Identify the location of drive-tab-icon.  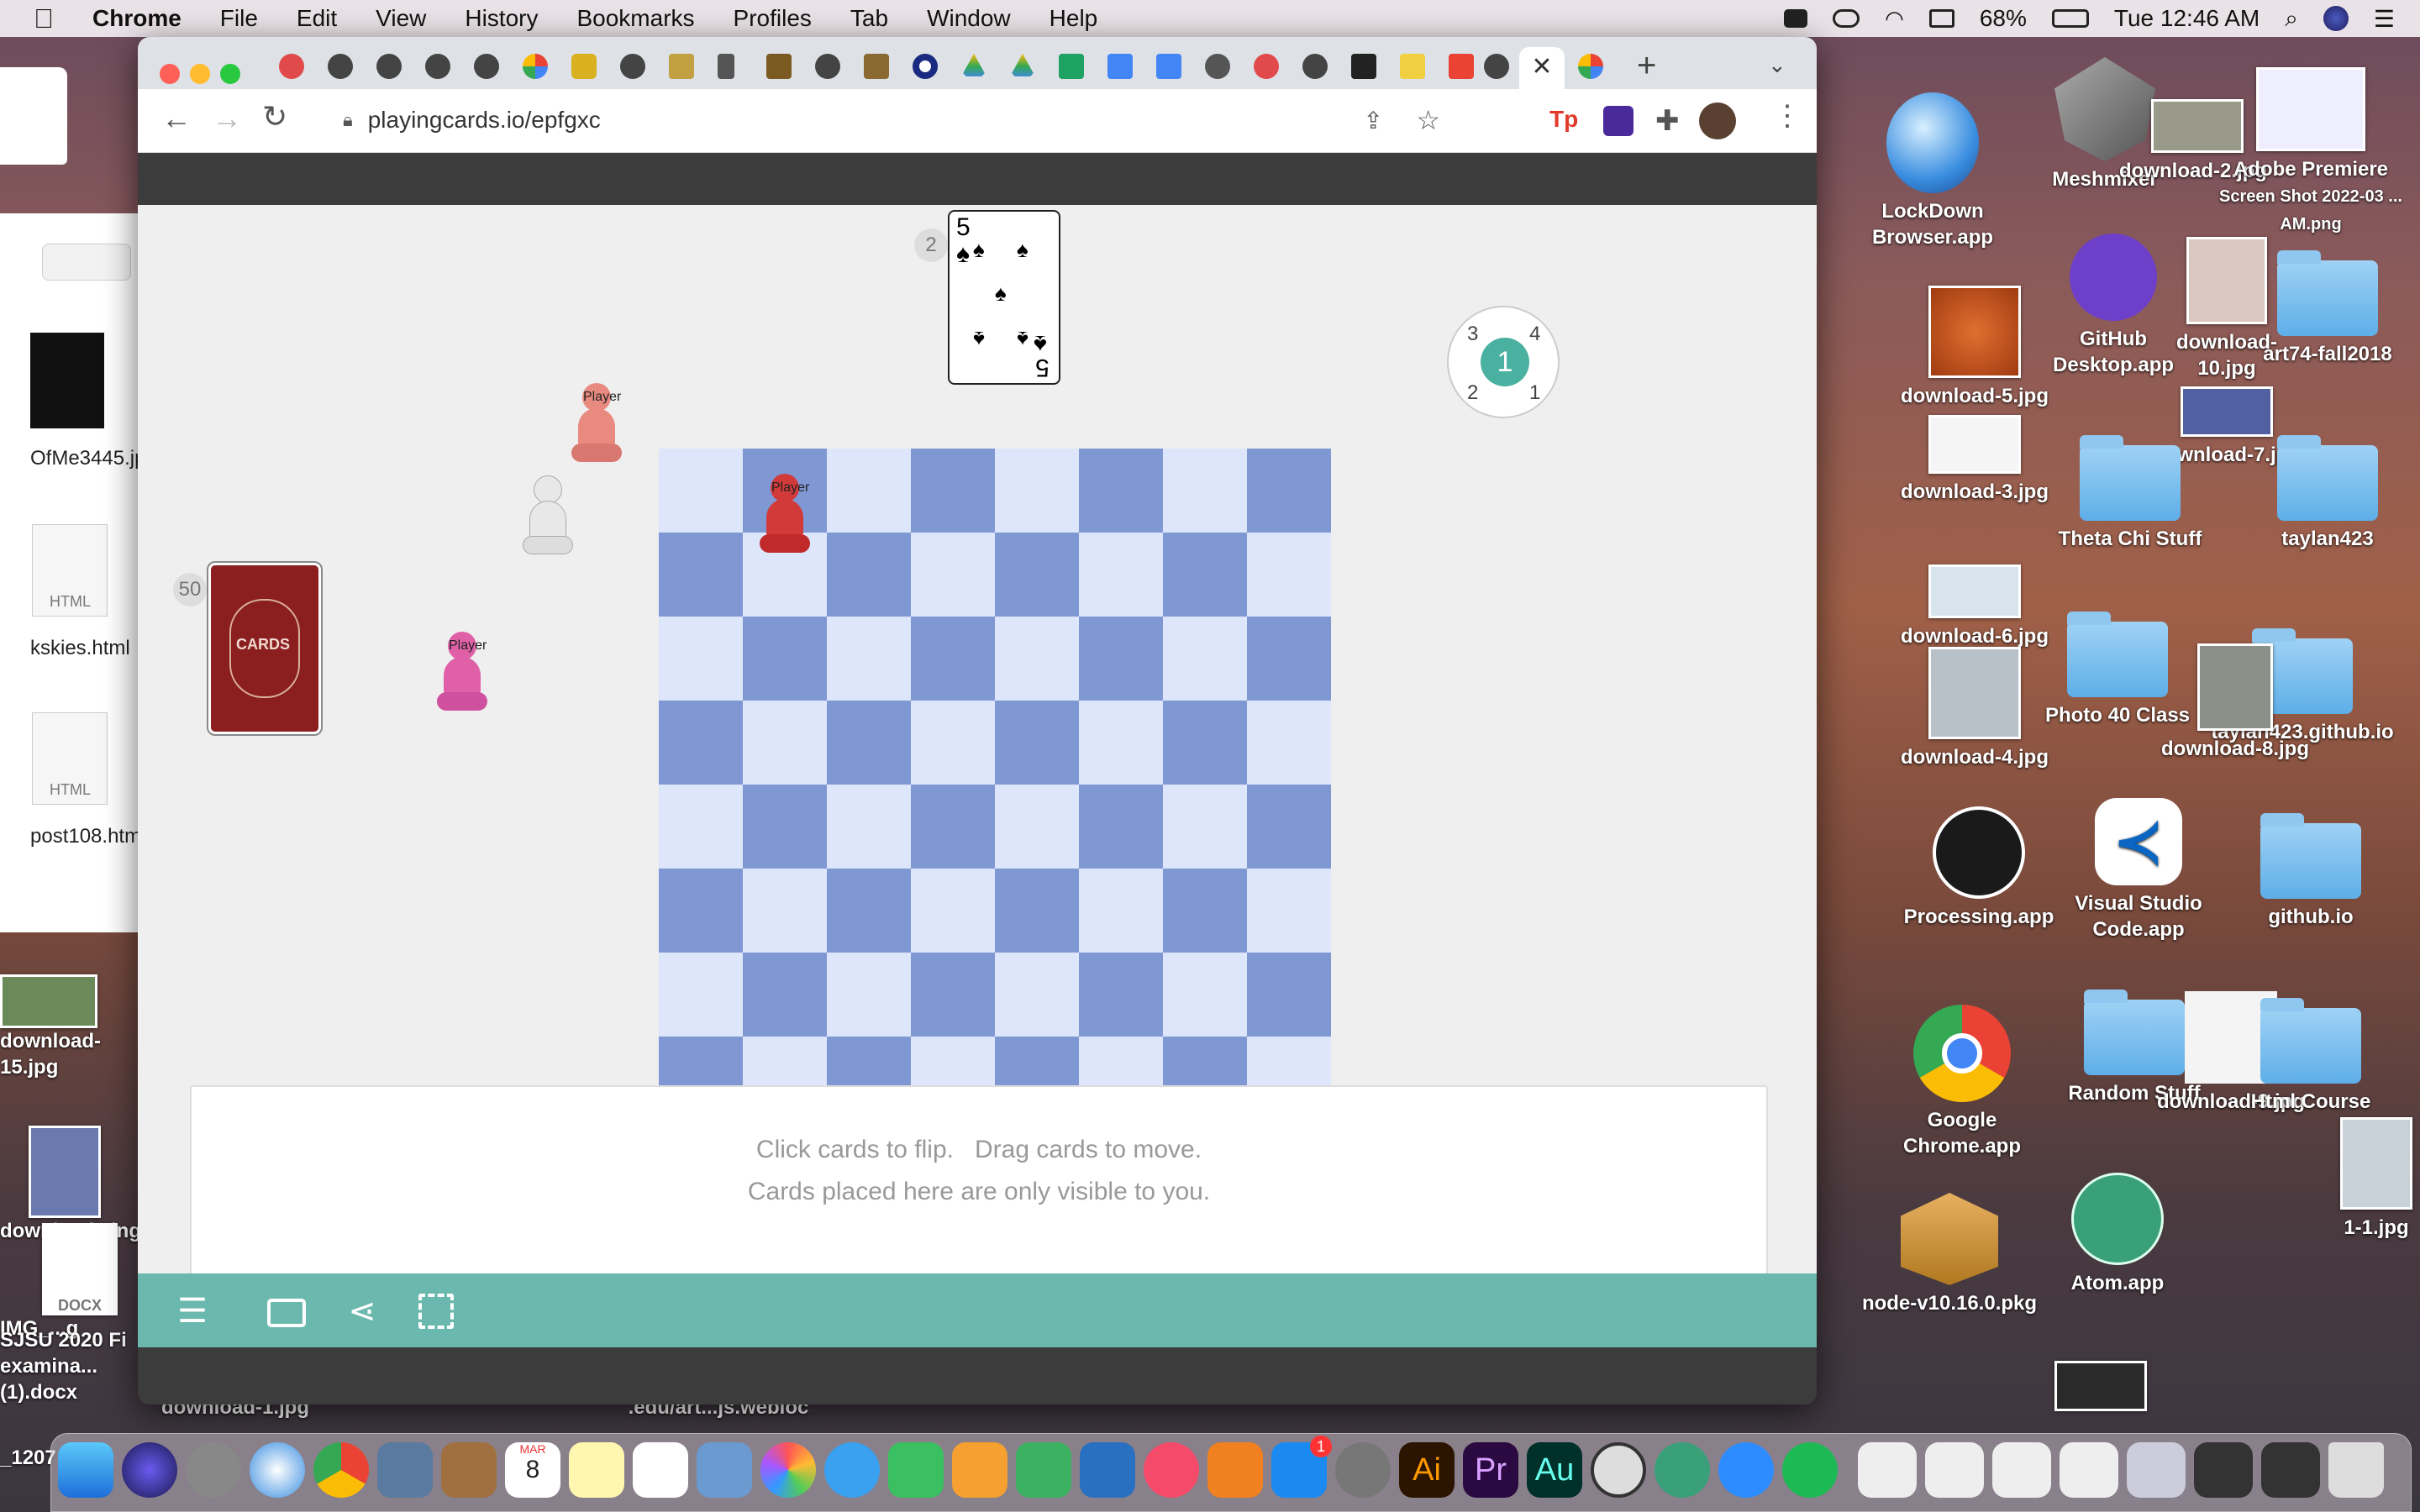
(1022, 65).